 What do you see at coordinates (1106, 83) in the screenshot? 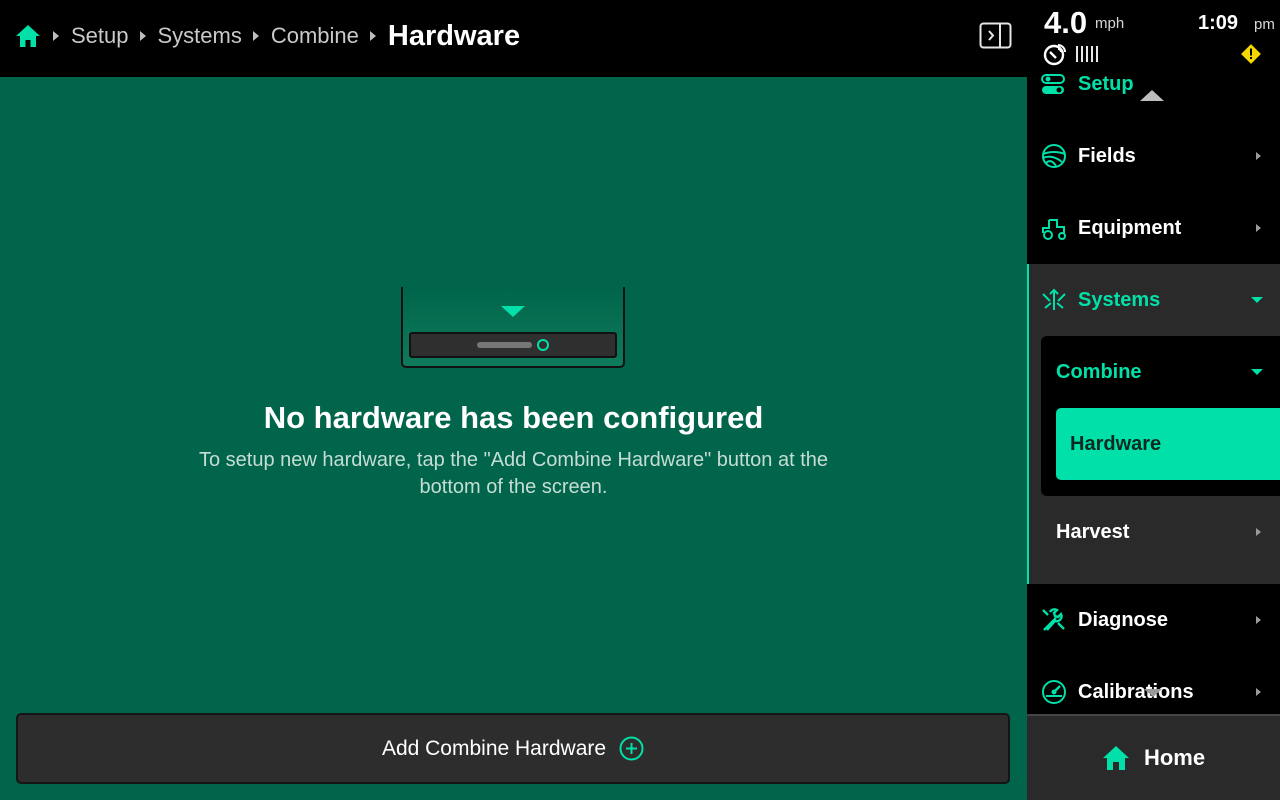
I see `sidebar-item-label: Setup` at bounding box center [1106, 83].